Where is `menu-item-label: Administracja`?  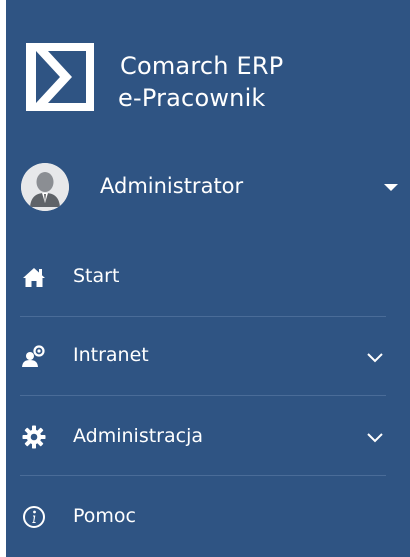 menu-item-label: Administracja is located at coordinates (138, 436).